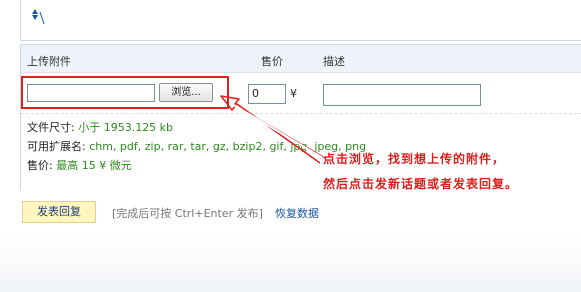 The width and height of the screenshot is (581, 292). What do you see at coordinates (187, 213) in the screenshot?
I see `shortcut-hint: [完成后可按 Ctrl+Enter 发布]` at bounding box center [187, 213].